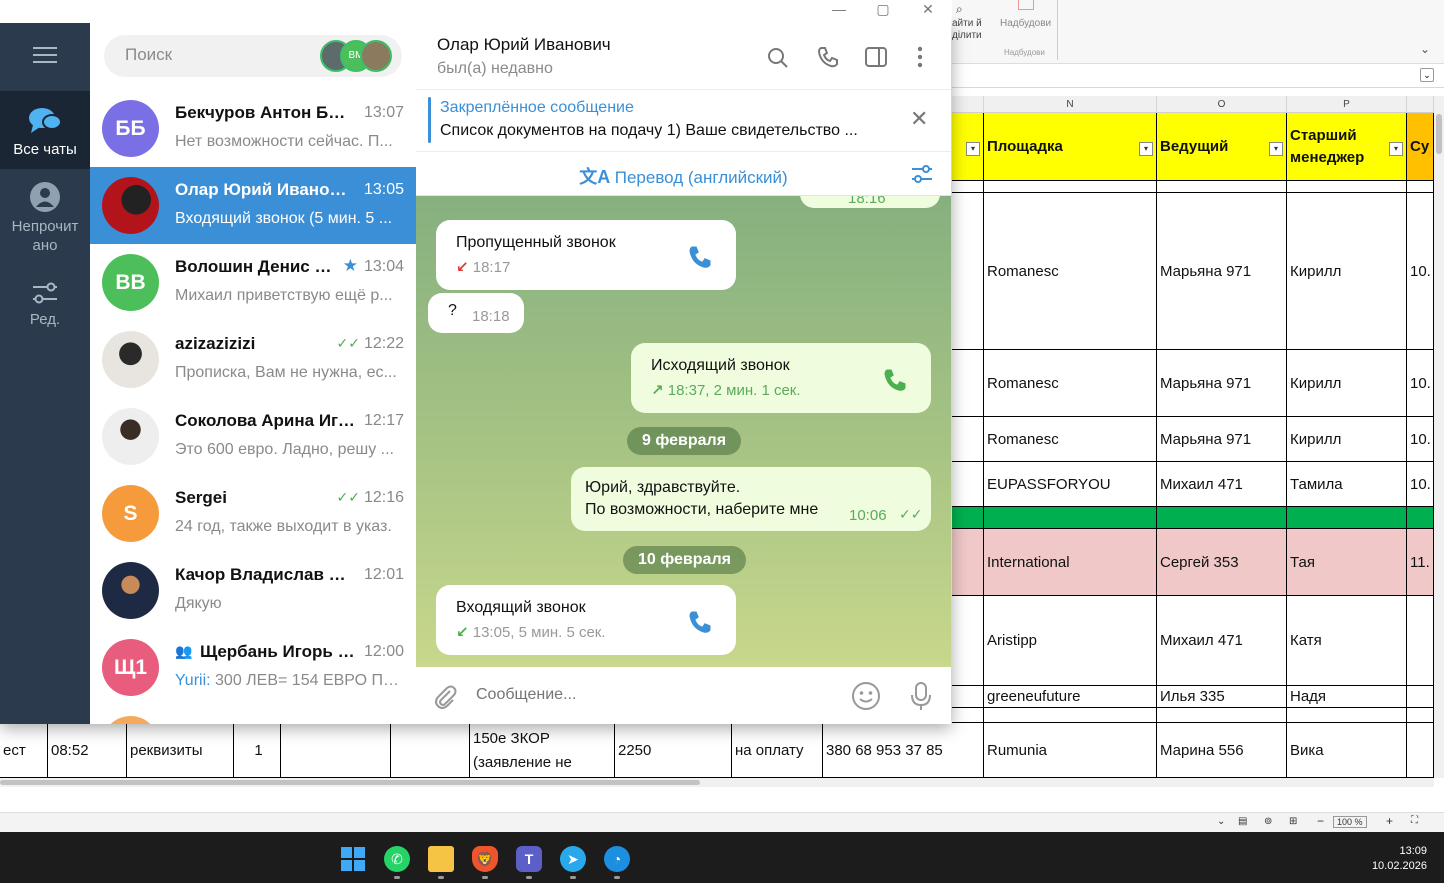 This screenshot has width=1444, height=883. Describe the element at coordinates (586, 255) in the screenshot. I see `call-message: Пропущенный звонок ↙ 18:17` at that location.